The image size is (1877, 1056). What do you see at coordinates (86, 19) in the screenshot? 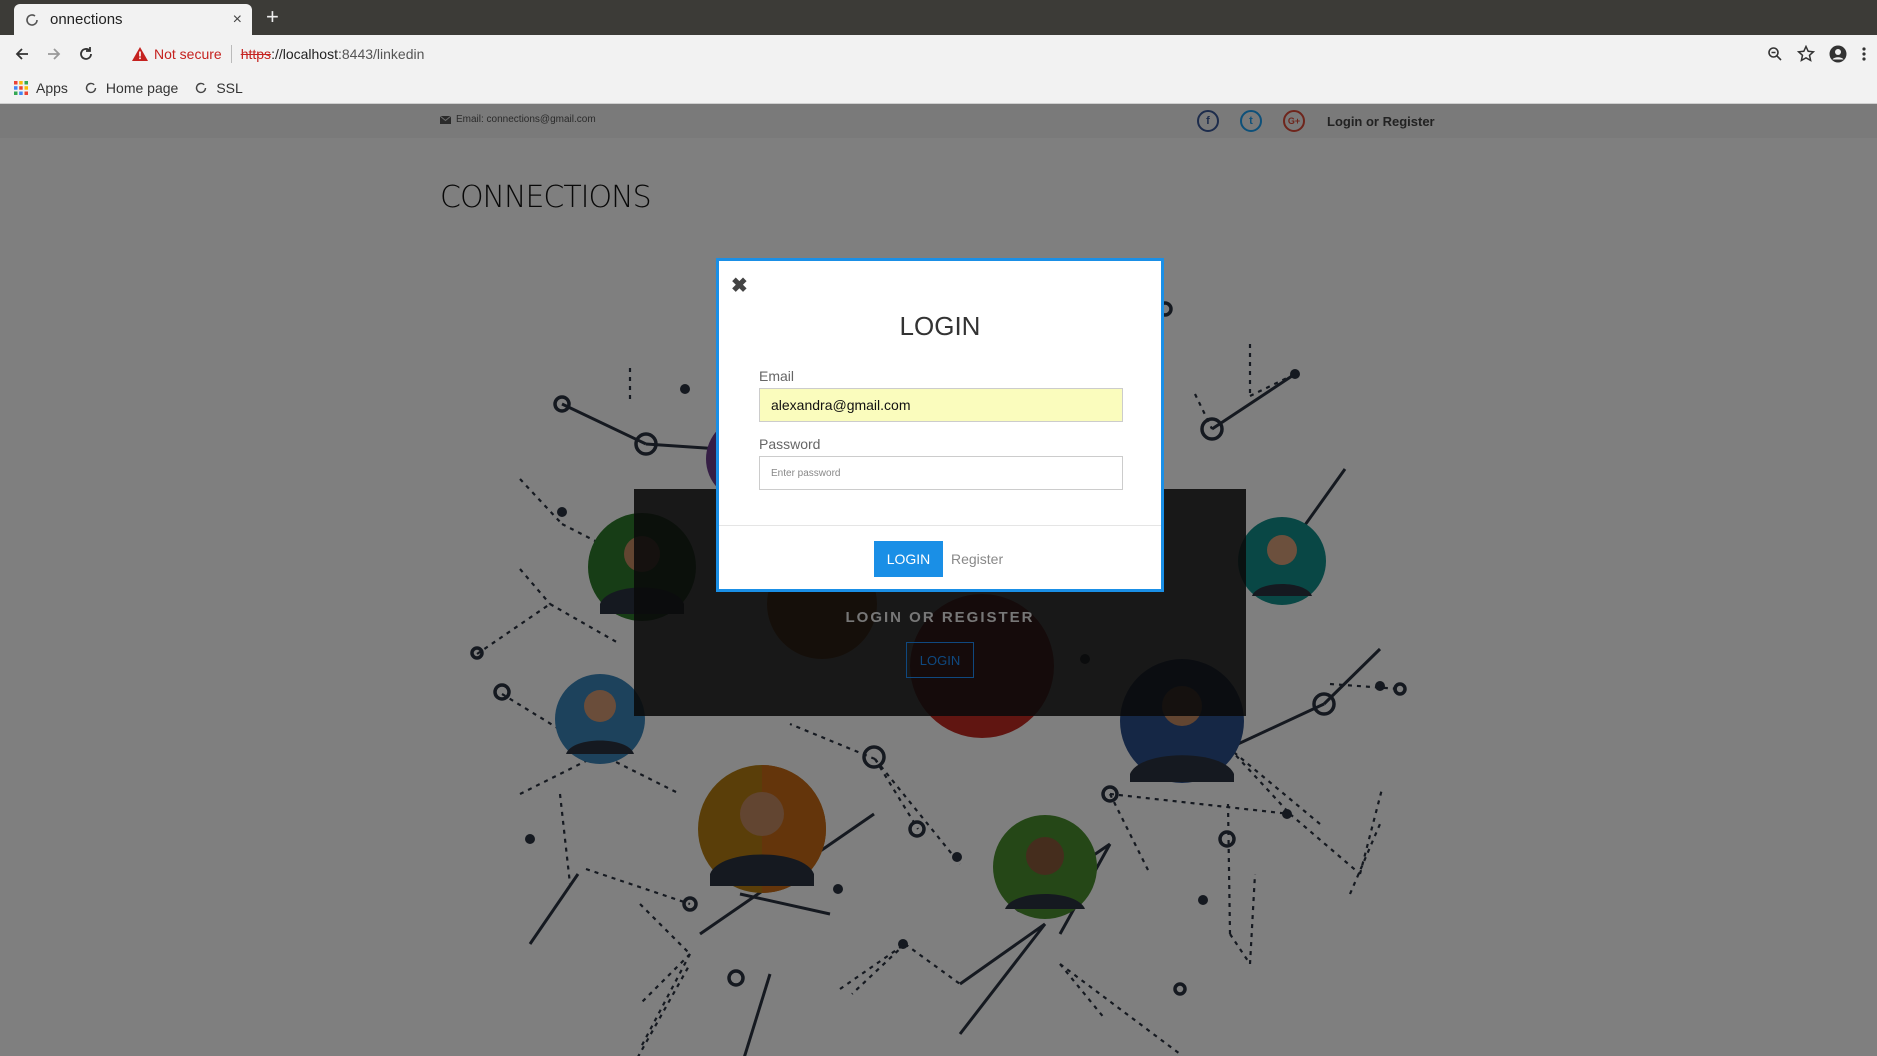
I see `tab-title: onnections` at bounding box center [86, 19].